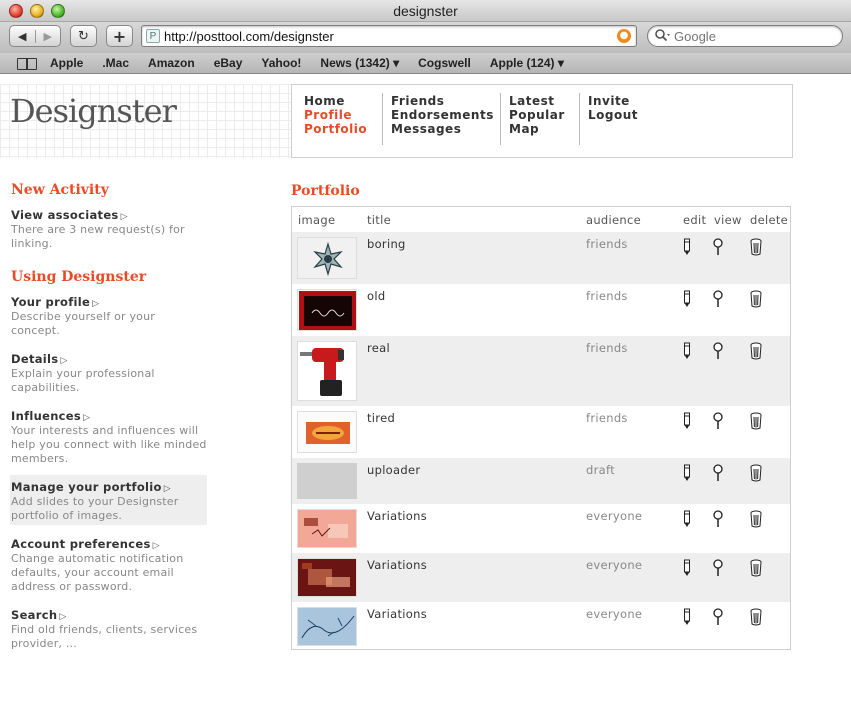 The width and height of the screenshot is (851, 709). I want to click on nav-friends-link: Friends, so click(442, 101).